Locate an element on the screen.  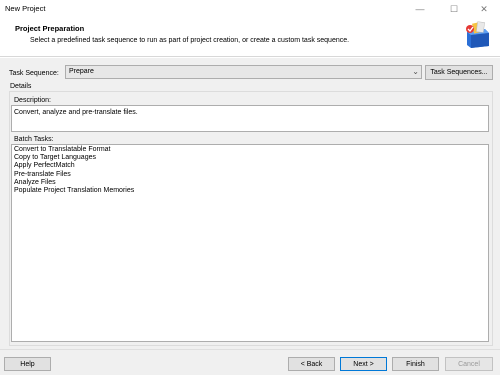
list-item: Populate Project Translation Memories is located at coordinates (250, 191).